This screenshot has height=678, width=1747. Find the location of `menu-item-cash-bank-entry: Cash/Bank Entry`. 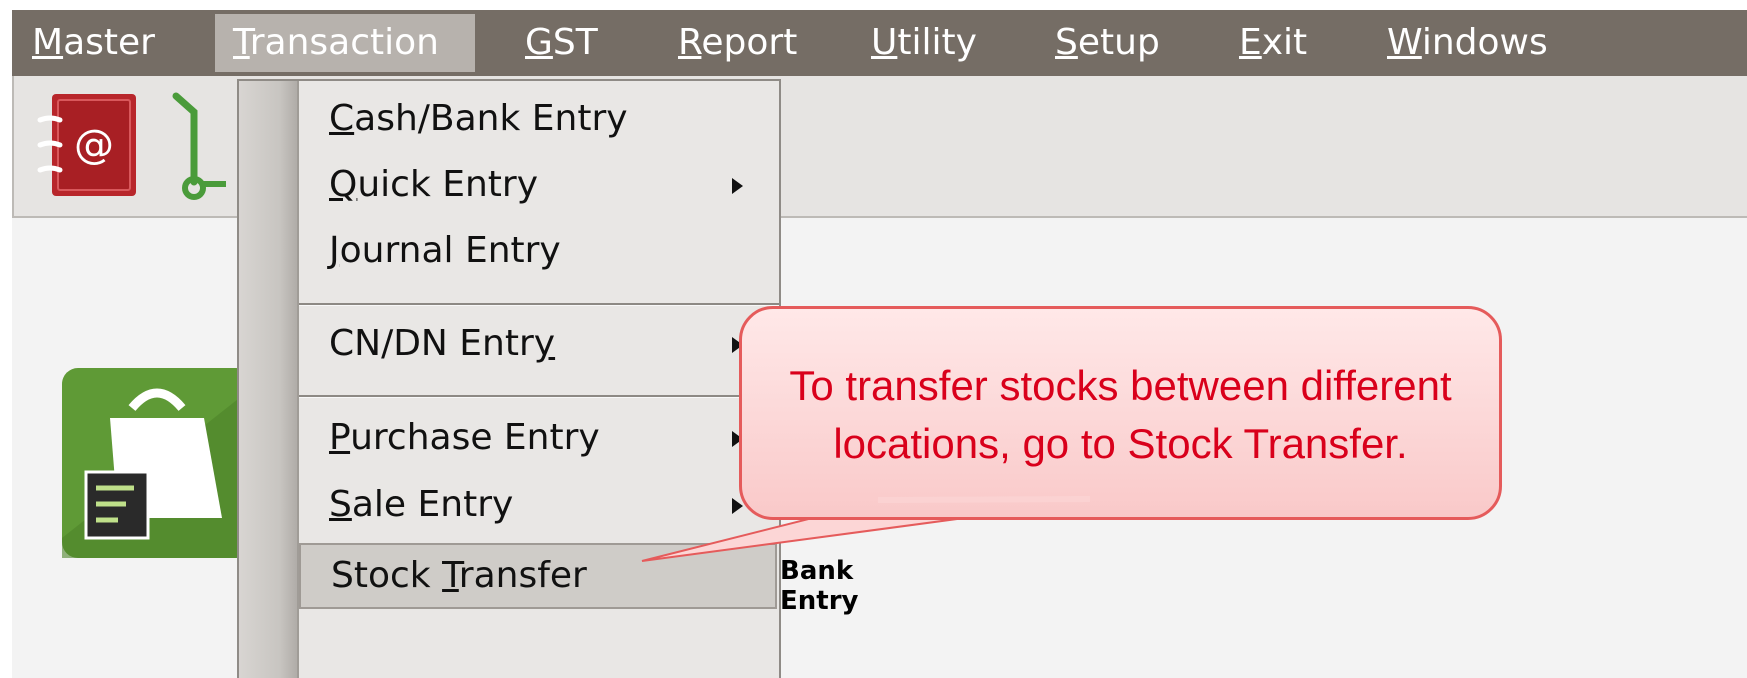

menu-item-cash-bank-entry: Cash/Bank Entry is located at coordinates (538, 119).